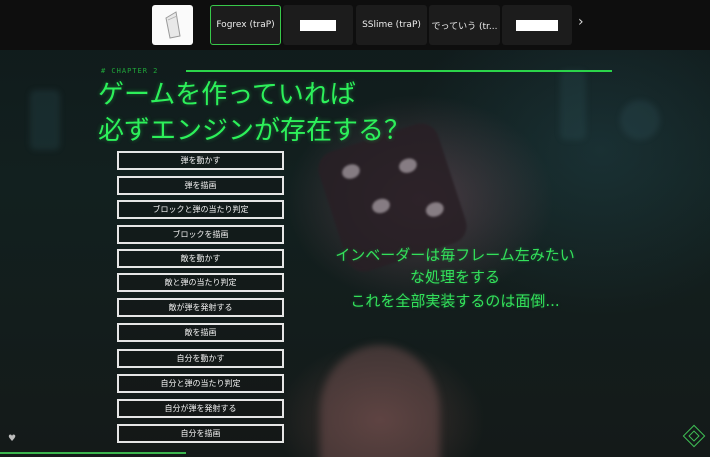 The height and width of the screenshot is (457, 710). Describe the element at coordinates (254, 131) in the screenshot. I see `slide-title-line-2: 必ずエンジンが存在する？` at that location.